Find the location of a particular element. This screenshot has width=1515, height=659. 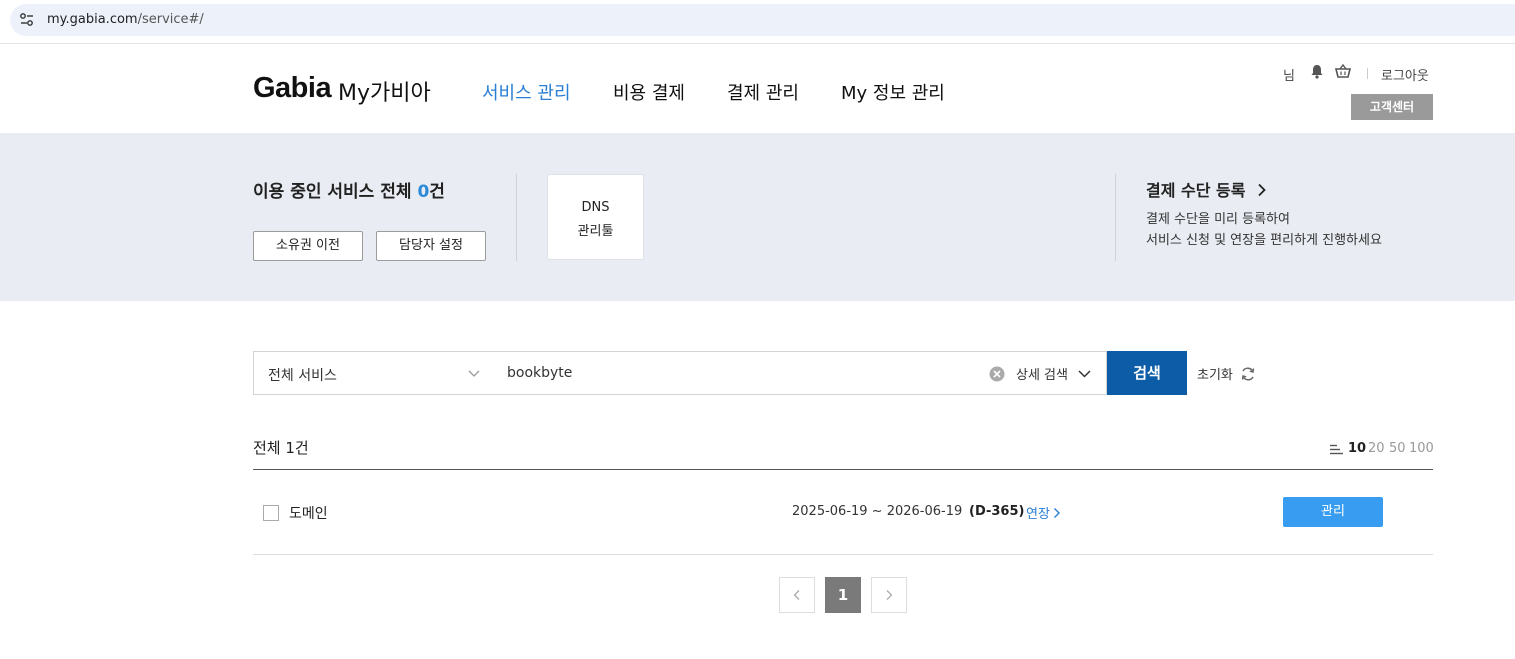

refresh-icon is located at coordinates (1248, 374).